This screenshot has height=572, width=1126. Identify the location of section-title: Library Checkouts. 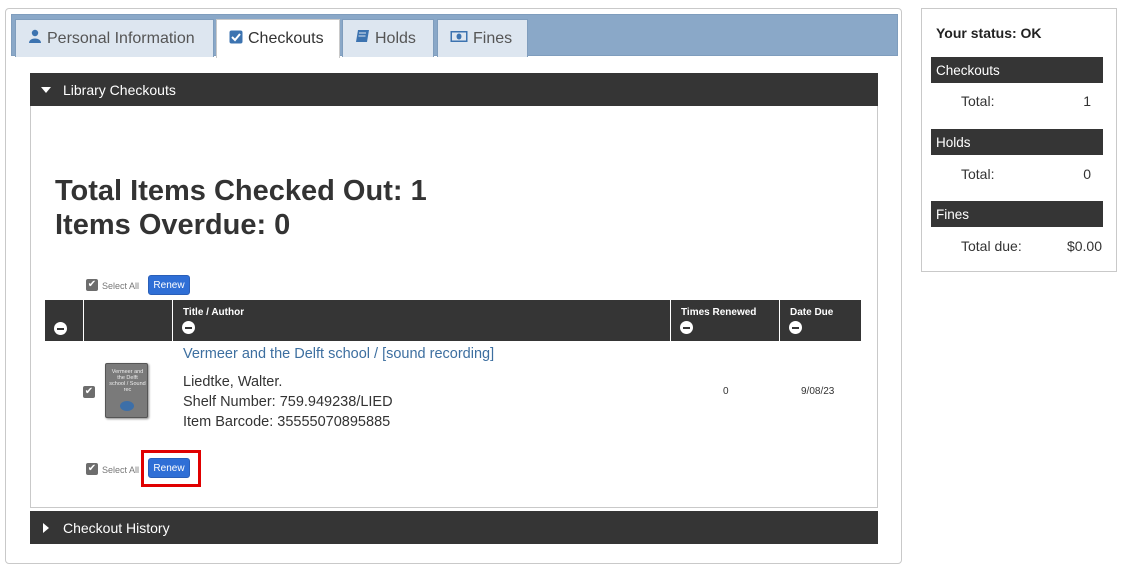
(119, 89).